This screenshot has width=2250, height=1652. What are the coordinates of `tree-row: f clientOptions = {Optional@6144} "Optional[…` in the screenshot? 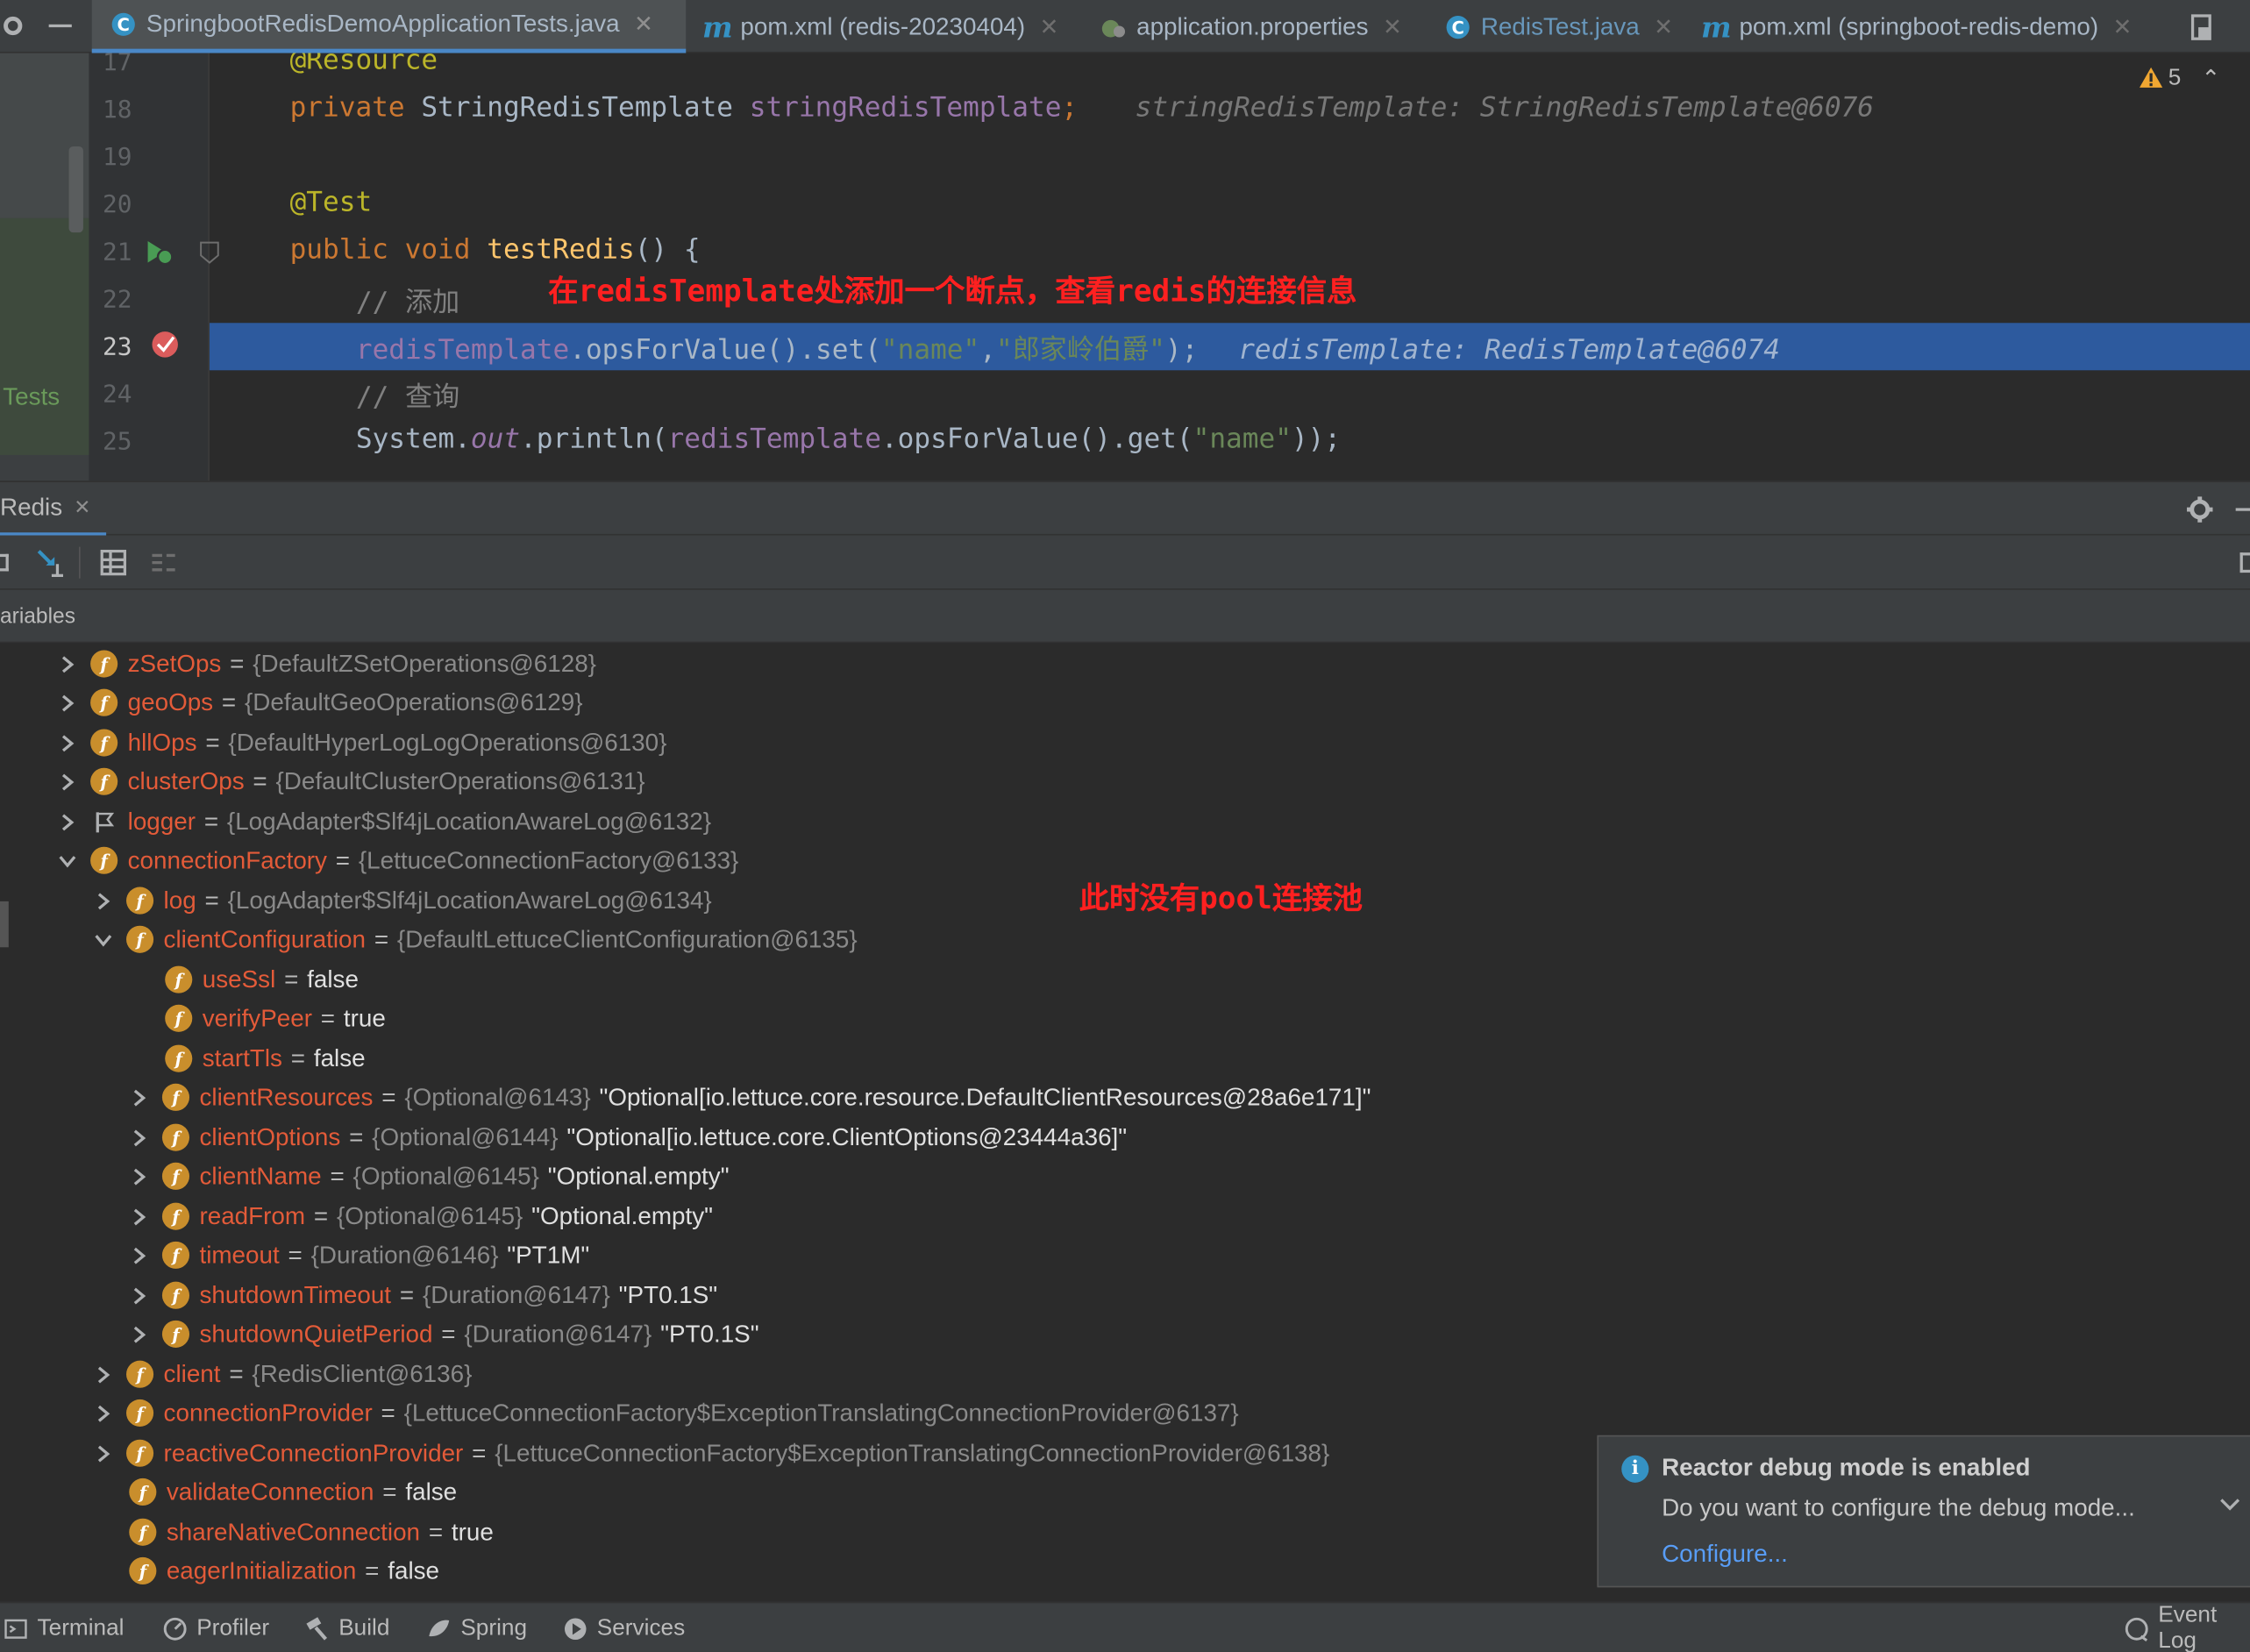 It's located at (628, 1137).